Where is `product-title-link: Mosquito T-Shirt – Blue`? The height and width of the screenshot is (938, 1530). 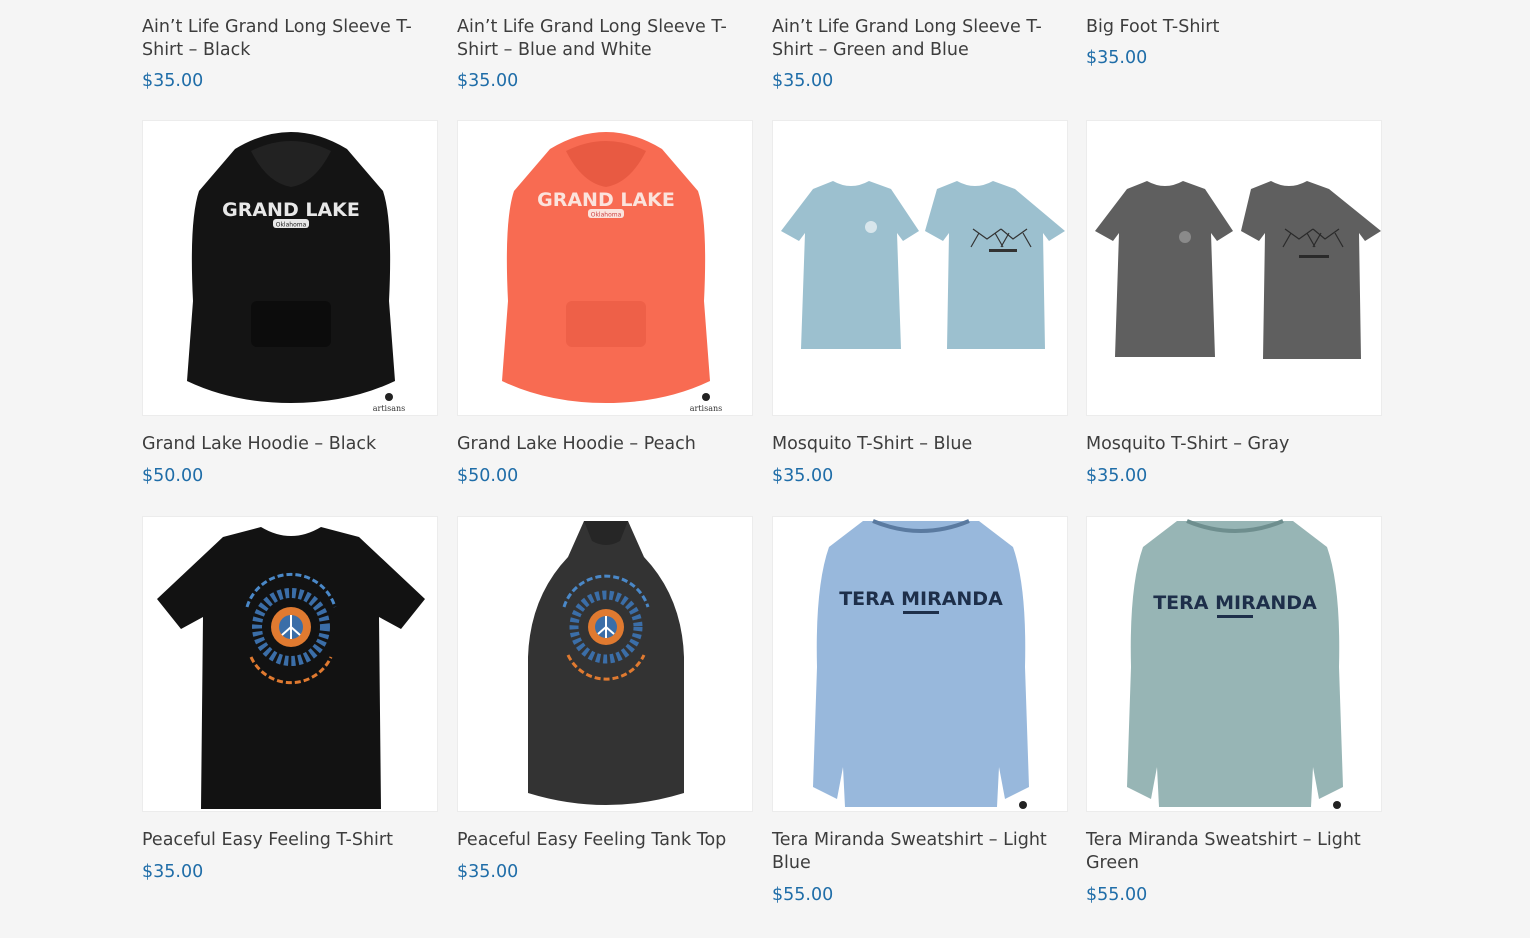
product-title-link: Mosquito T-Shirt – Blue is located at coordinates (920, 444).